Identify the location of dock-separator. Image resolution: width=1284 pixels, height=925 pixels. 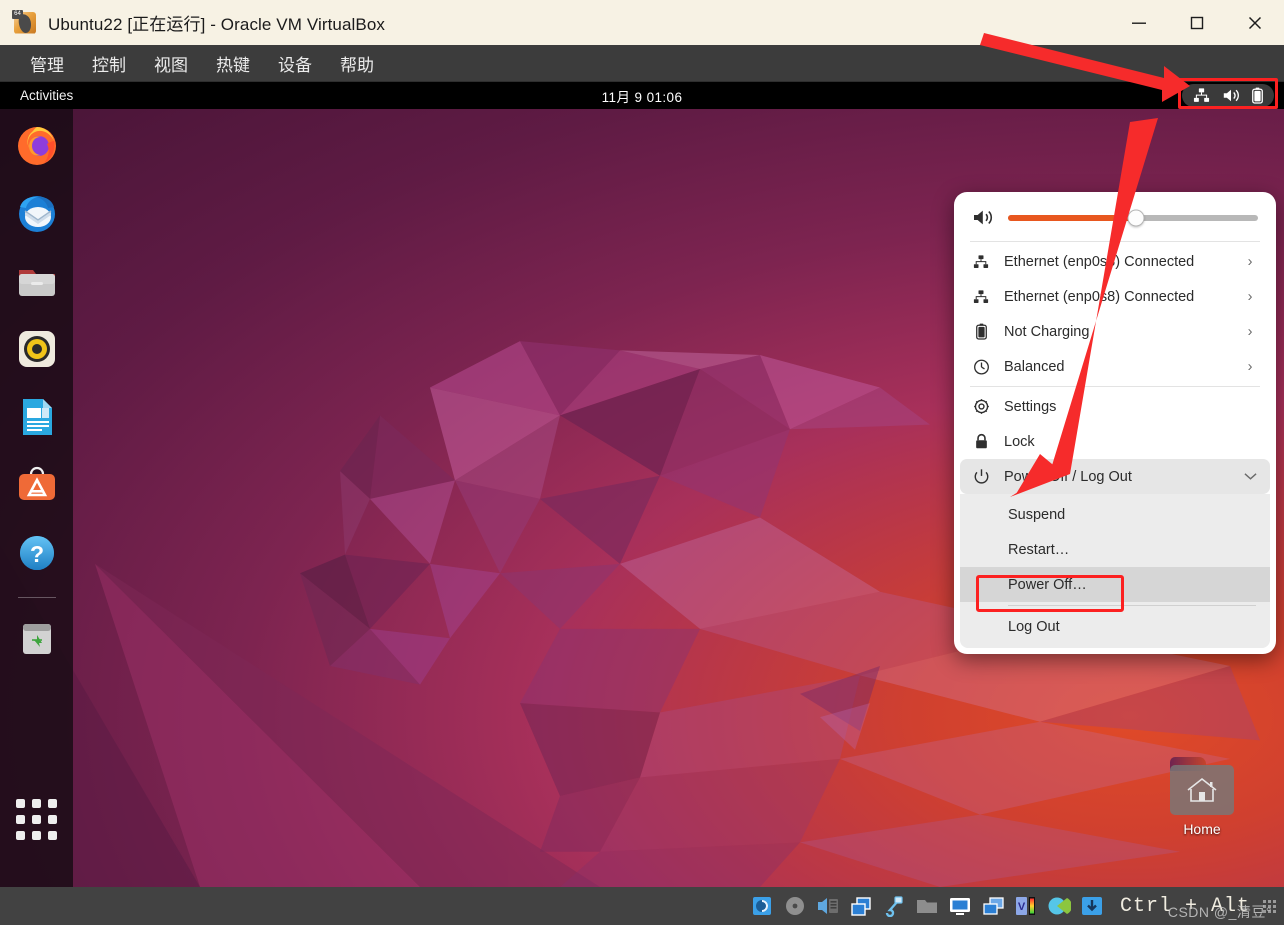
(36, 597).